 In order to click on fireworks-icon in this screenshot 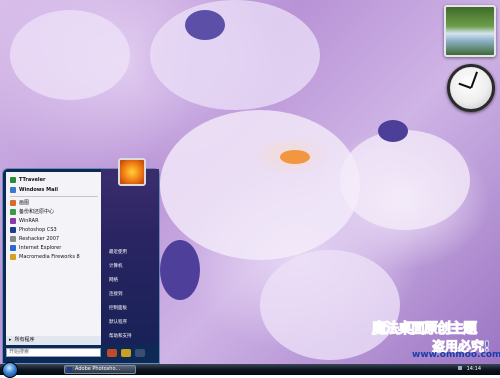, I will do `click(13, 256)`.